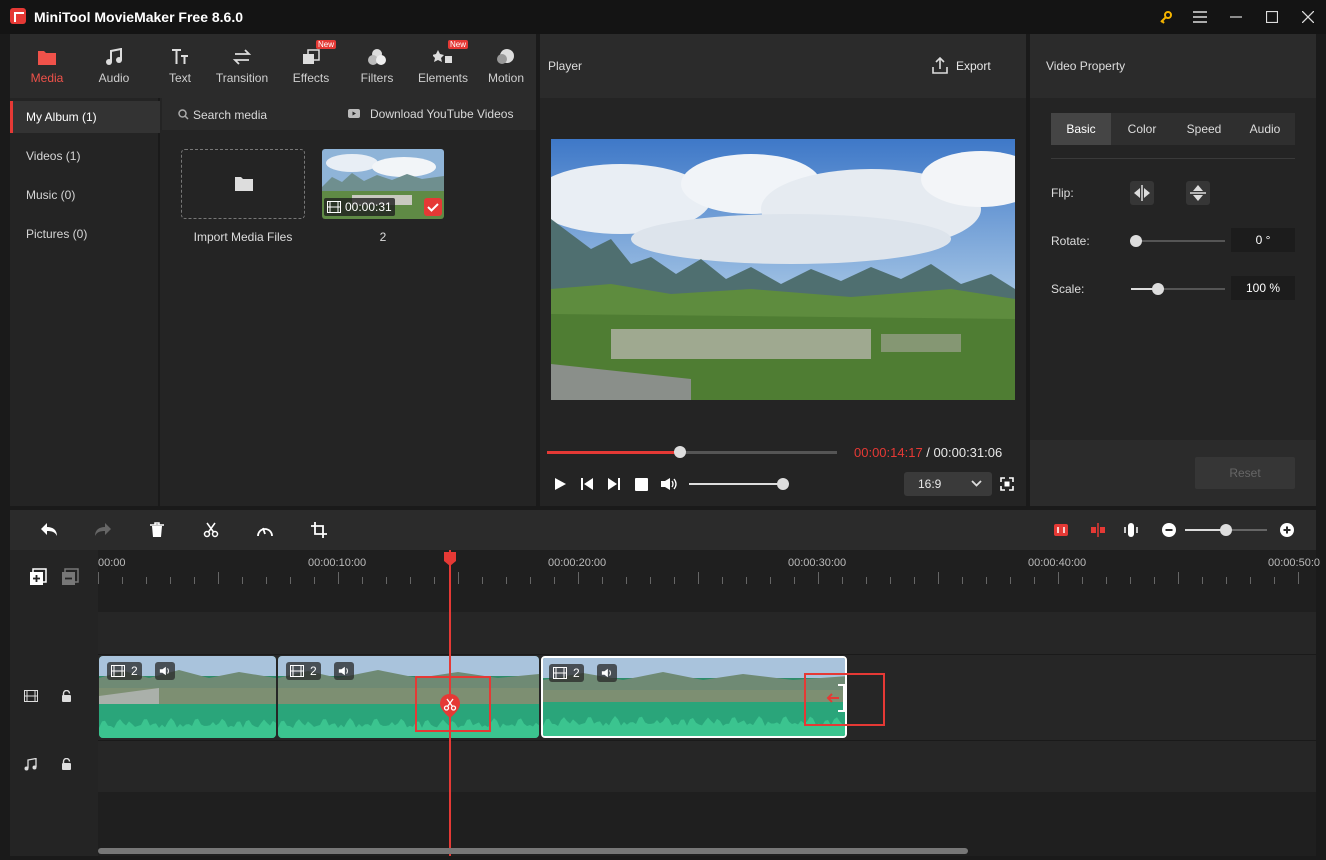 Image resolution: width=1326 pixels, height=860 pixels. Describe the element at coordinates (38, 577) in the screenshot. I see `add-track-button` at that location.